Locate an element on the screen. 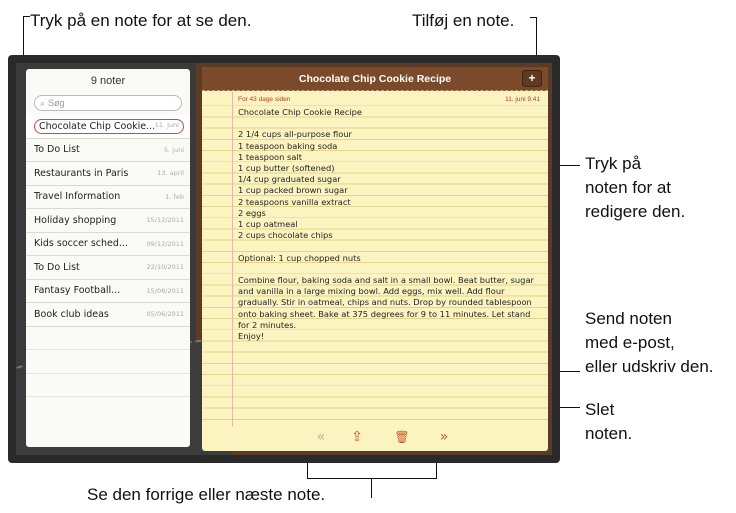 Image resolution: width=736 pixels, height=513 pixels. list-item-note-6: To Do List 22/10/2011 is located at coordinates (108, 268).